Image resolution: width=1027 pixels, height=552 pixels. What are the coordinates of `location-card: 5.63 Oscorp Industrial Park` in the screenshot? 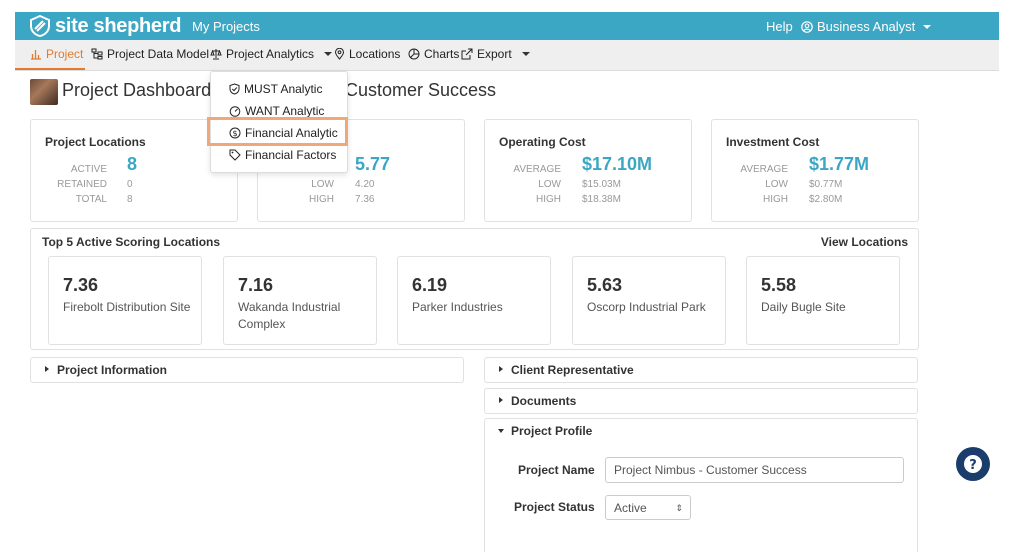 It's located at (649, 300).